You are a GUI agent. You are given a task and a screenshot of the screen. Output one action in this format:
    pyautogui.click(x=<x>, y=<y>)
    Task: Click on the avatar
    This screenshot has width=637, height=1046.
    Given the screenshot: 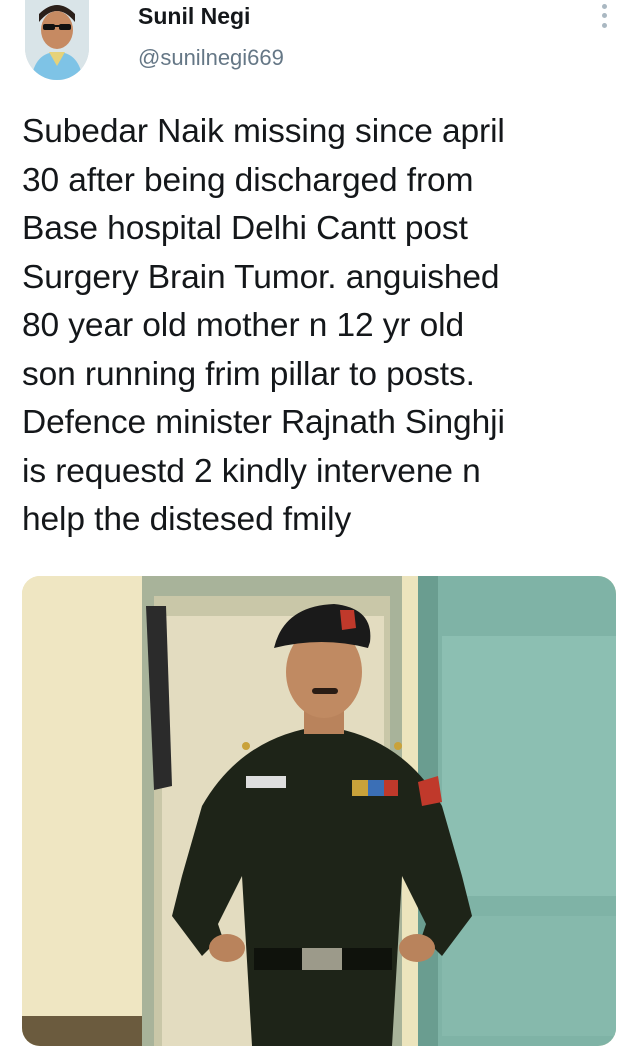 What is the action you would take?
    pyautogui.click(x=57, y=40)
    